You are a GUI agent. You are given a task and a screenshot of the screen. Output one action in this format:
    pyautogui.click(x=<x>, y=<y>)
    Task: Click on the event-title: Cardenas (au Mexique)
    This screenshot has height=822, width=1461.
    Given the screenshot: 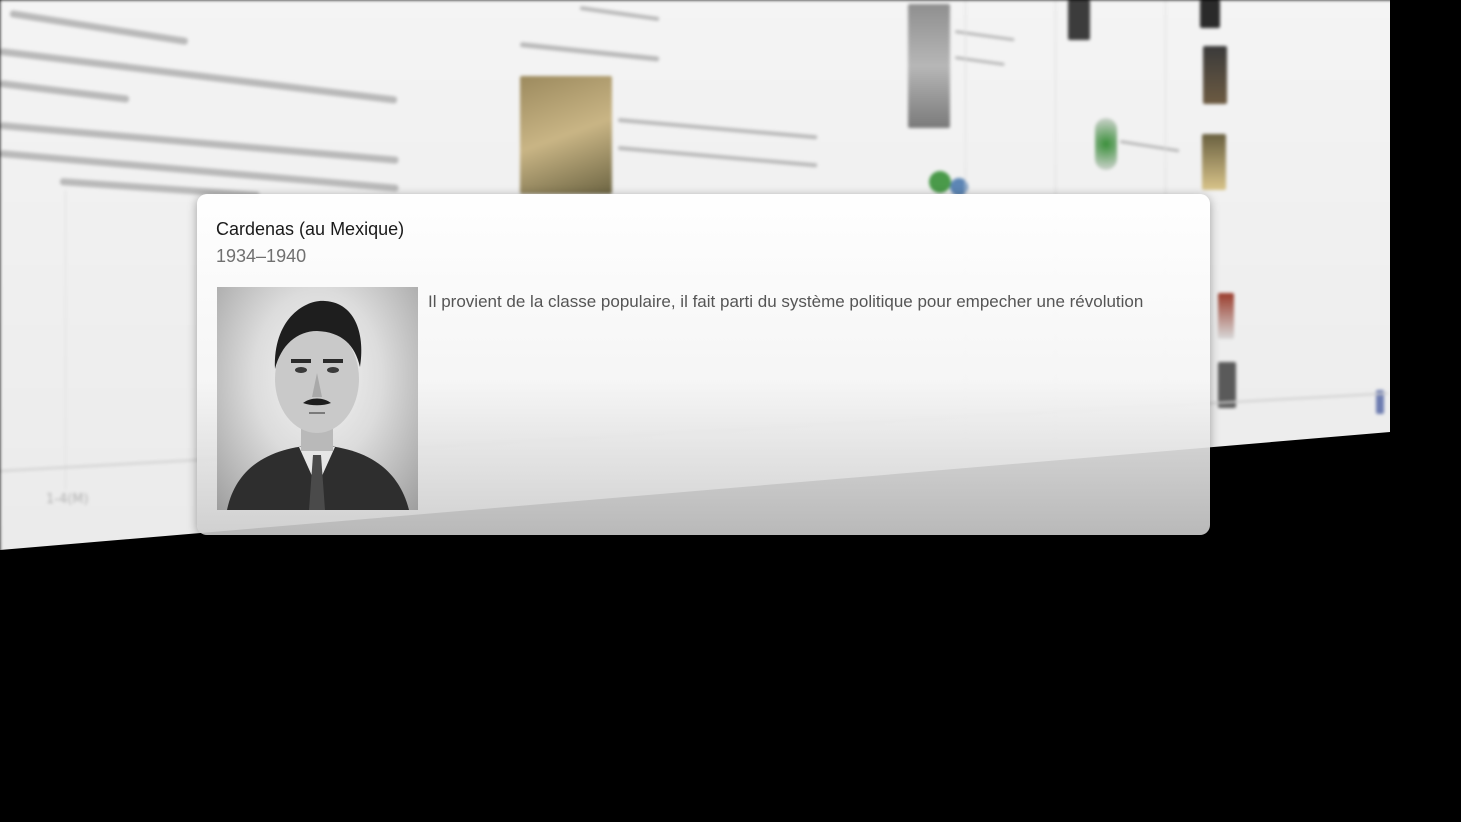 What is the action you would take?
    pyautogui.click(x=310, y=229)
    